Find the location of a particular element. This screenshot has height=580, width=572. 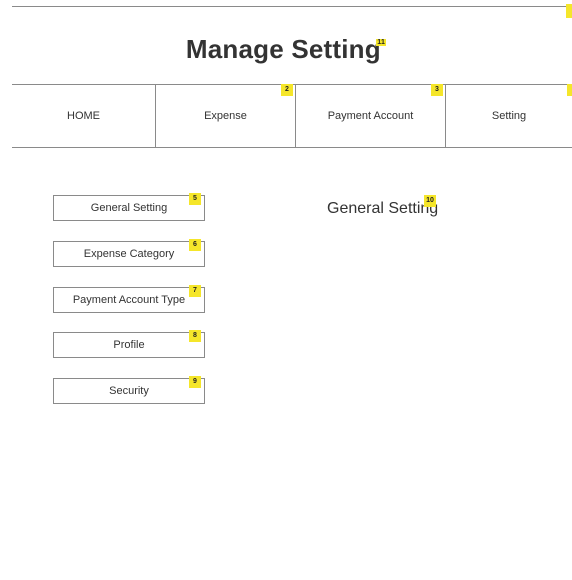

sidebar-item-profile: Profile 8 is located at coordinates (129, 344).